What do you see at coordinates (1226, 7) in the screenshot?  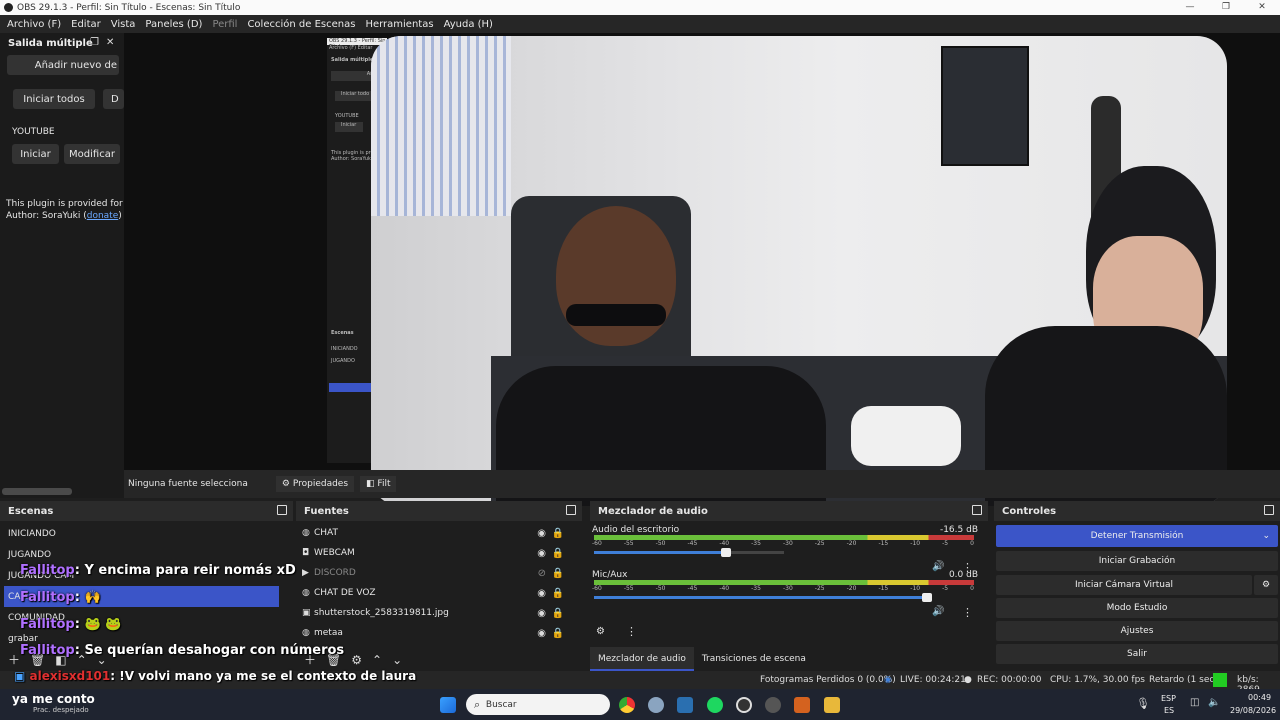 I see `maximize-icon: ❐` at bounding box center [1226, 7].